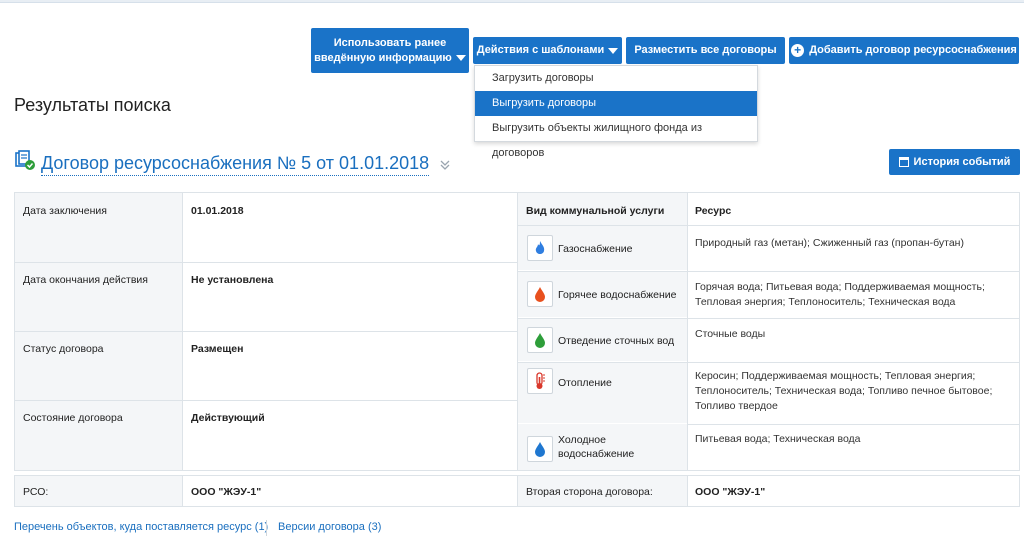  I want to click on heating-icon, so click(540, 381).